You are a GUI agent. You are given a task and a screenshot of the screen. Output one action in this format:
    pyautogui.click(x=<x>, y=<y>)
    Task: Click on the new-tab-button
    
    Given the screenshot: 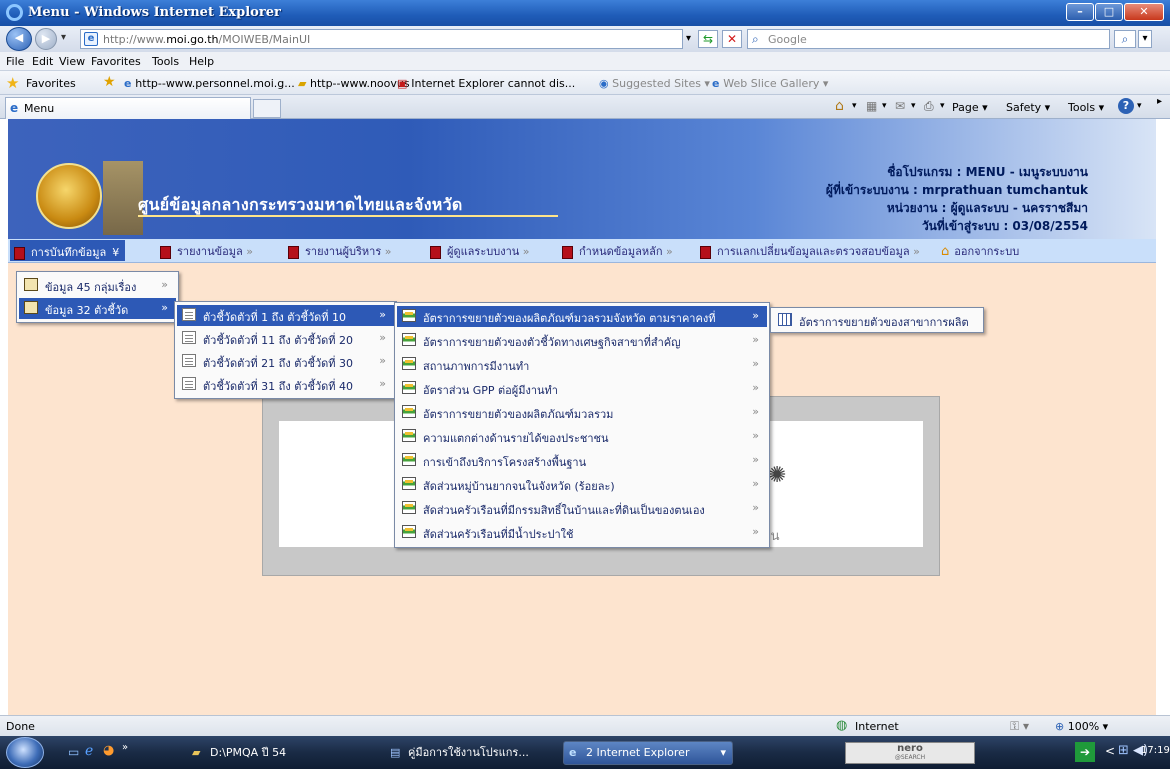 What is the action you would take?
    pyautogui.click(x=267, y=108)
    